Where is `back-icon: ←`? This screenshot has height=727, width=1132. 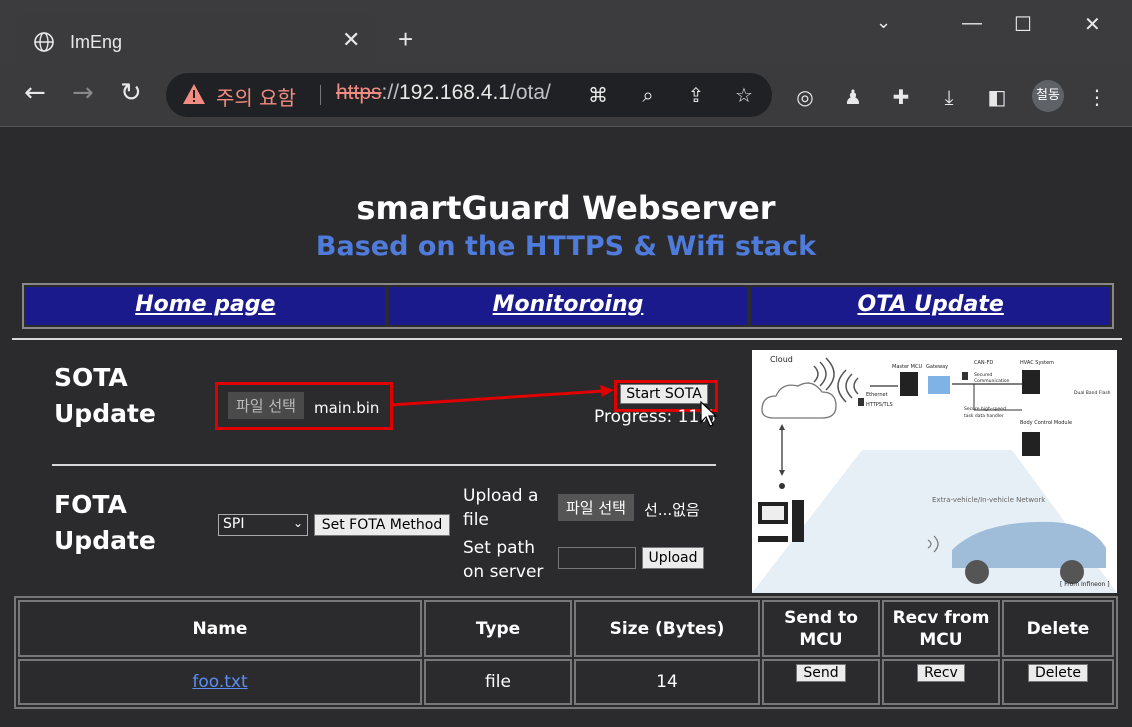 back-icon: ← is located at coordinates (35, 93).